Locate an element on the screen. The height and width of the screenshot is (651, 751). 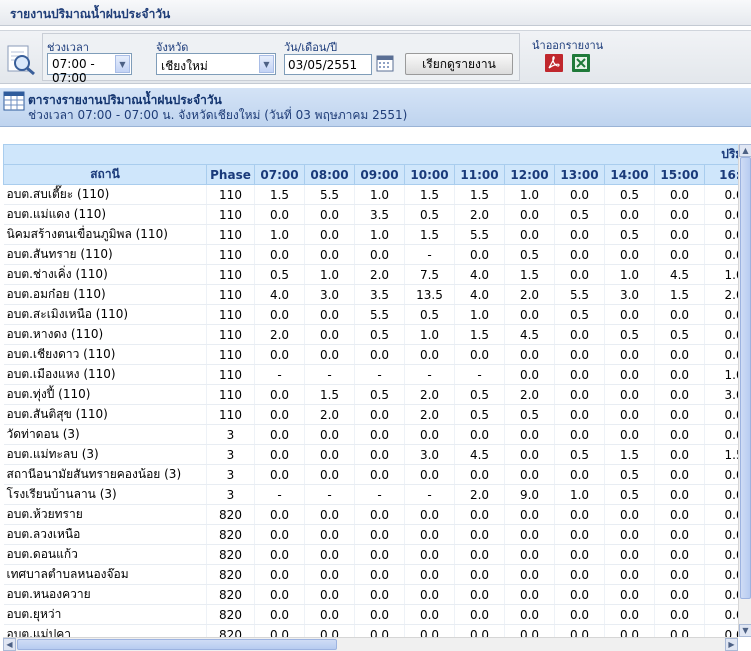
column-header-hour: 08:00 is located at coordinates (329, 174).